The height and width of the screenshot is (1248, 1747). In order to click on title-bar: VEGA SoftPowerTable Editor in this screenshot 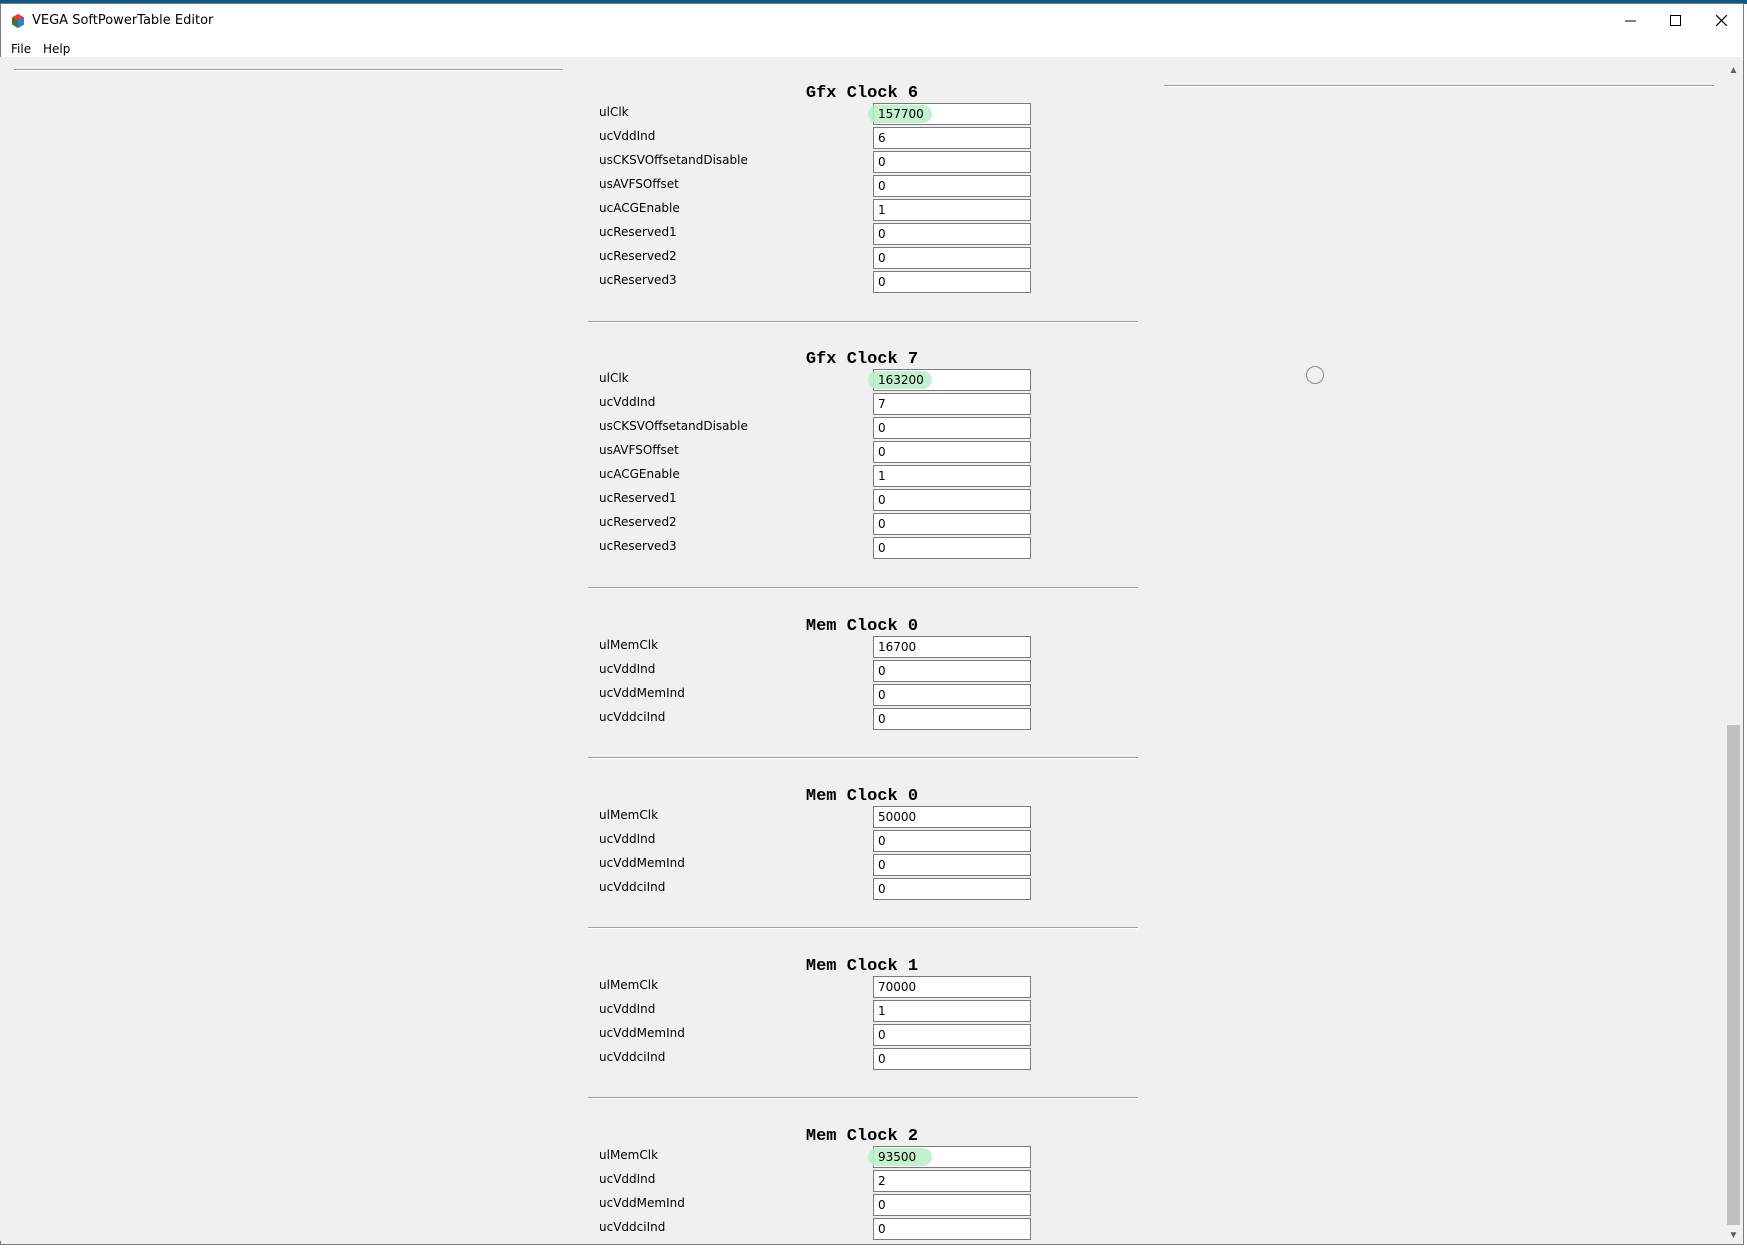, I will do `click(872, 21)`.